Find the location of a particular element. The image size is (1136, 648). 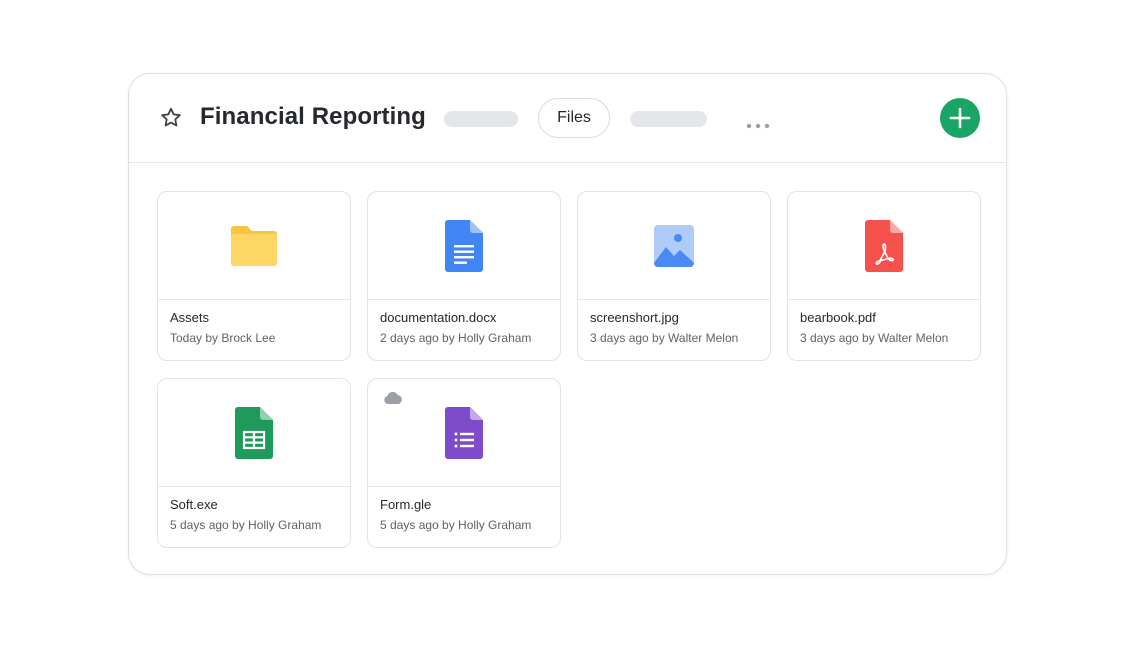

docs-icon is located at coordinates (464, 245).